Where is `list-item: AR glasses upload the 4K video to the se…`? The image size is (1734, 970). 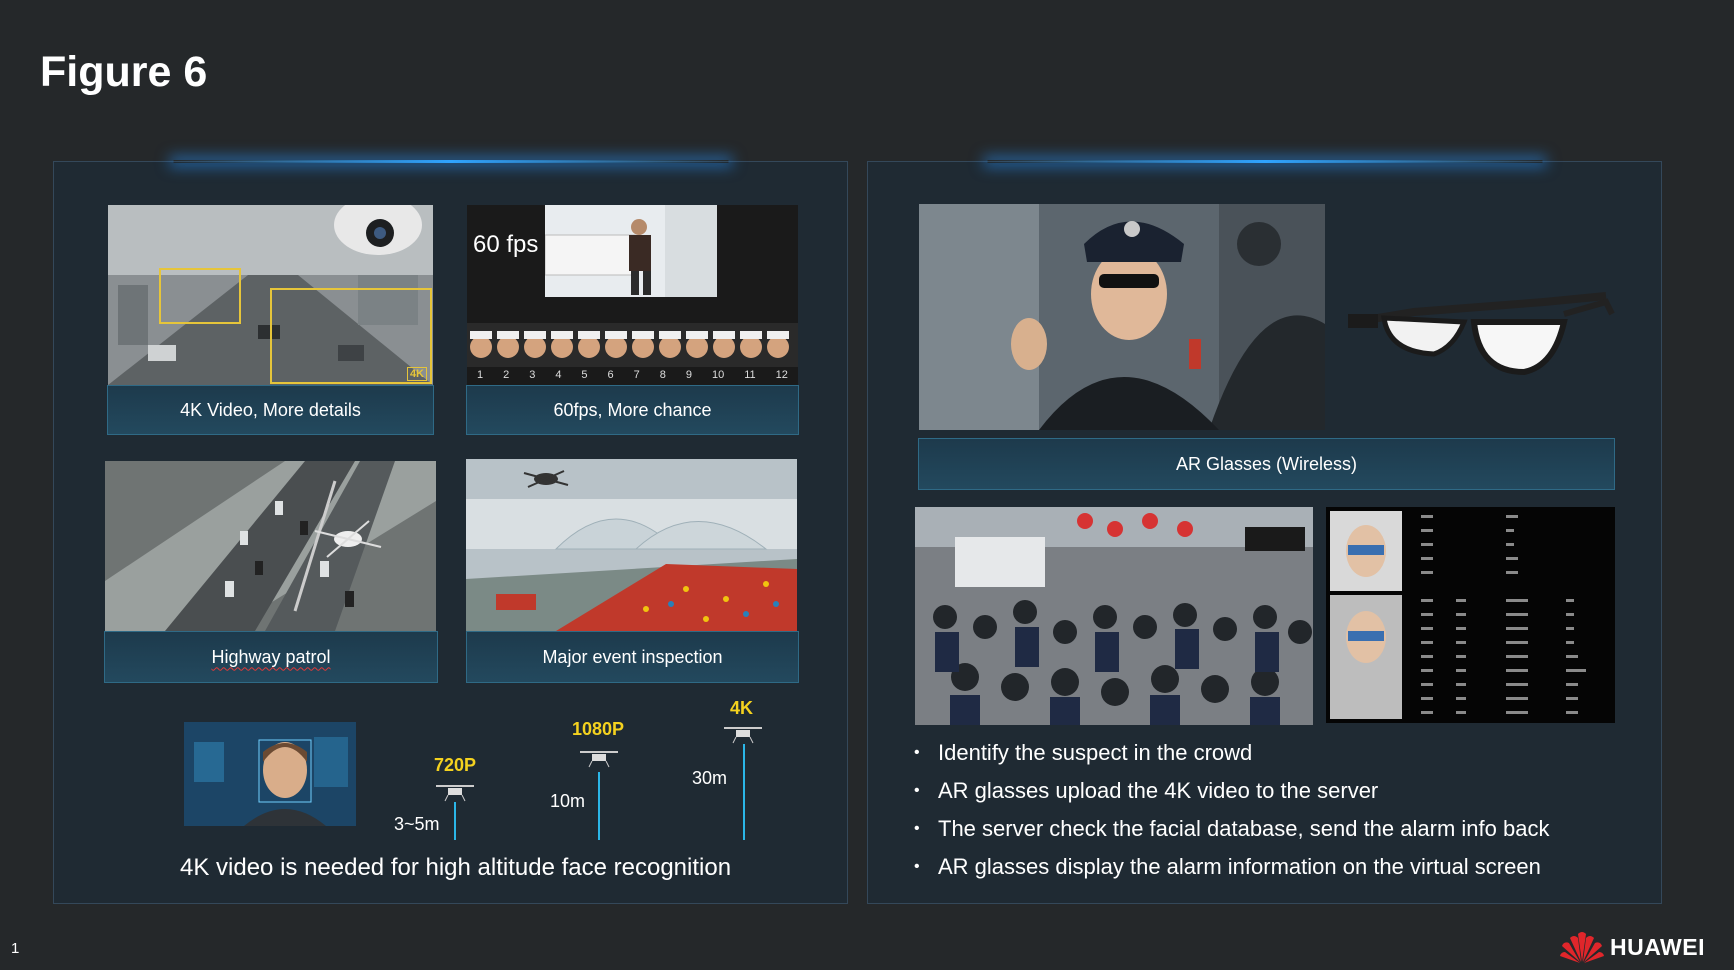
list-item: AR glasses upload the 4K video to the se… is located at coordinates (1231, 795).